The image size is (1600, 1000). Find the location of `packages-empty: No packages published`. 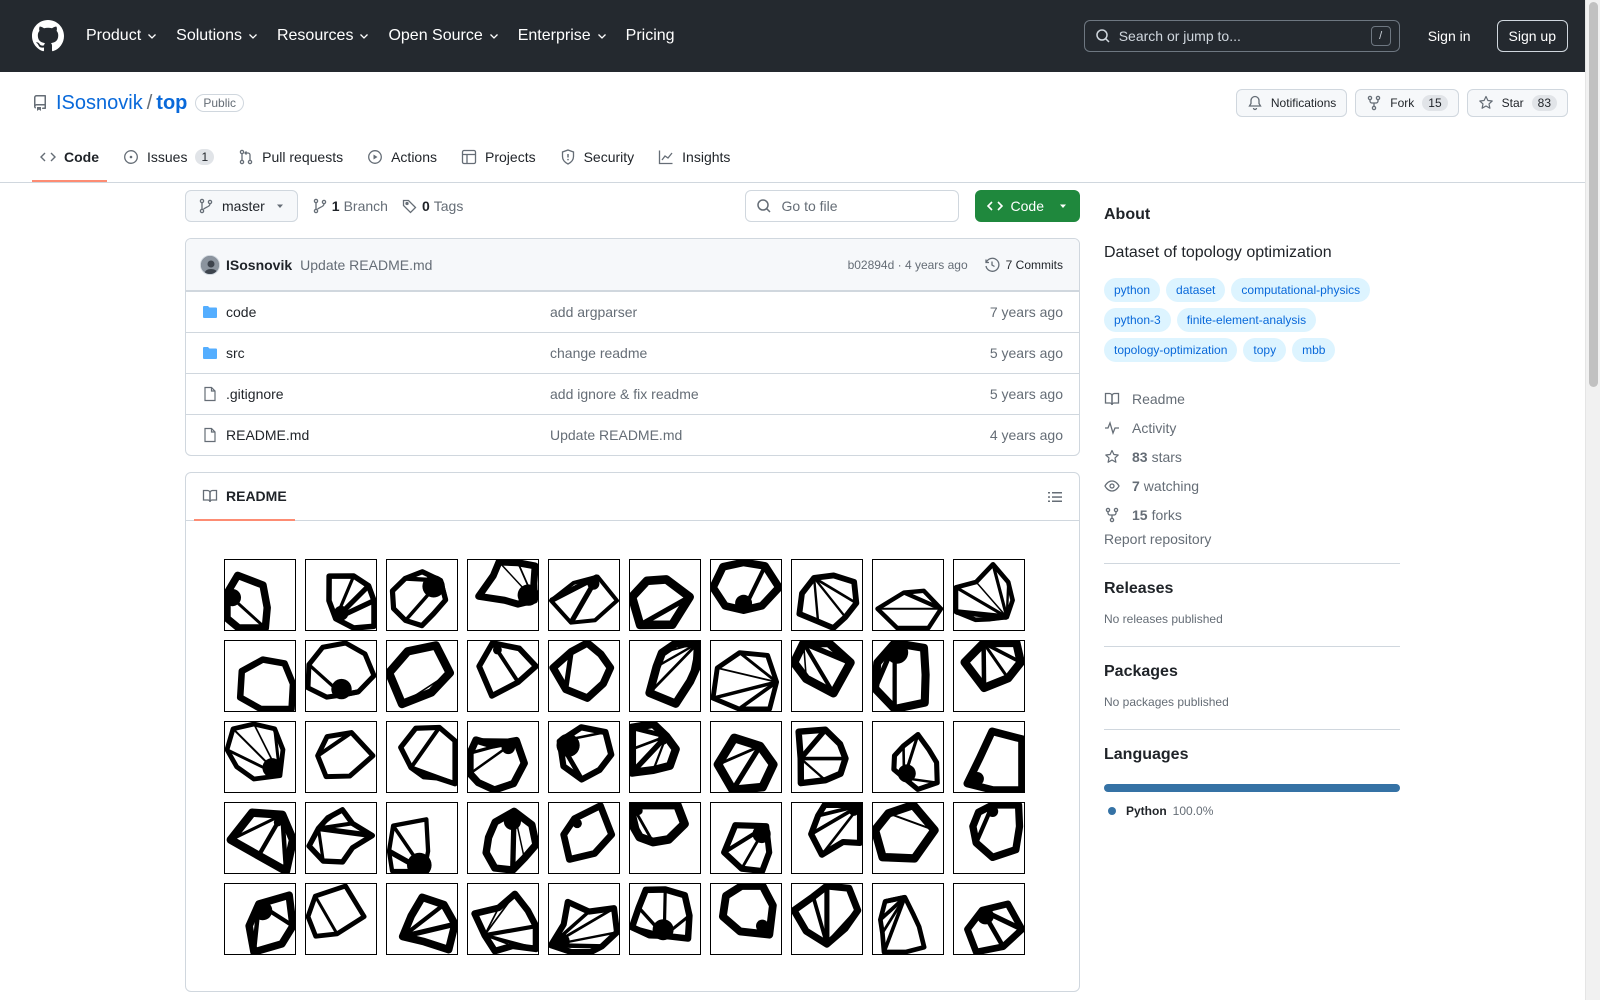

packages-empty: No packages published is located at coordinates (1166, 702).